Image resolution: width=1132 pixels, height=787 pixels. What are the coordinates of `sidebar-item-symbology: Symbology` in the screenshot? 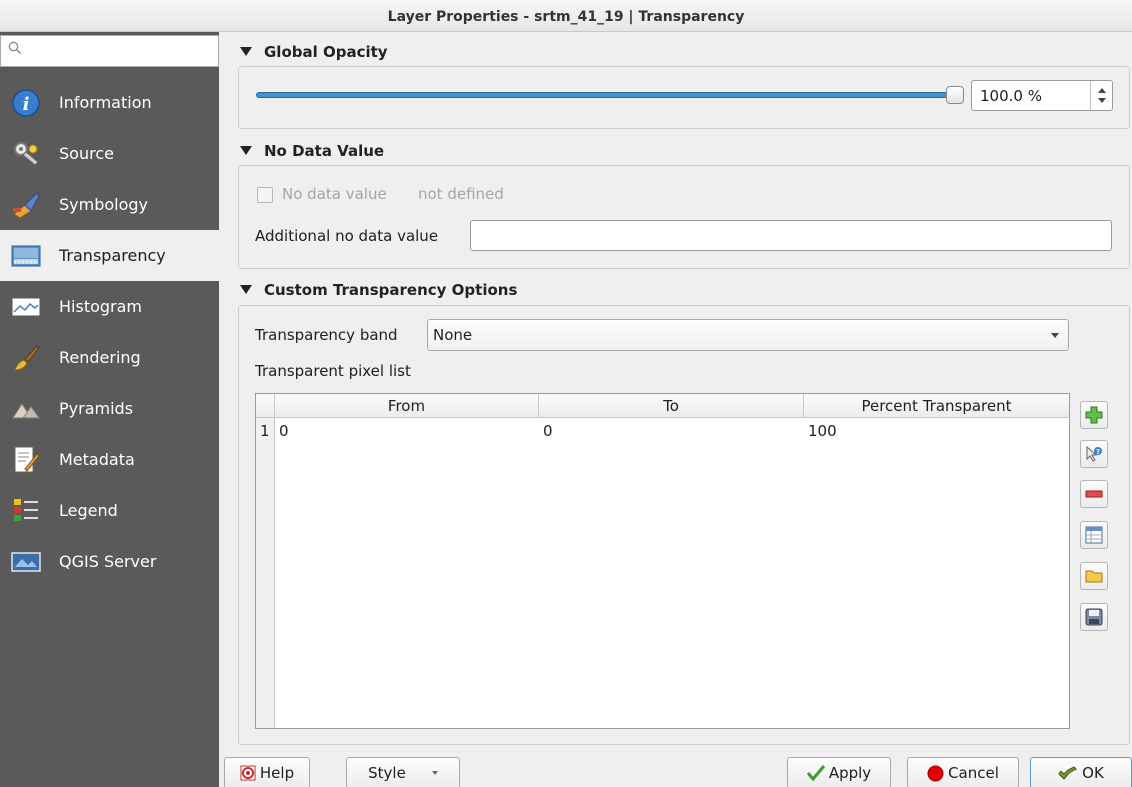 It's located at (109, 204).